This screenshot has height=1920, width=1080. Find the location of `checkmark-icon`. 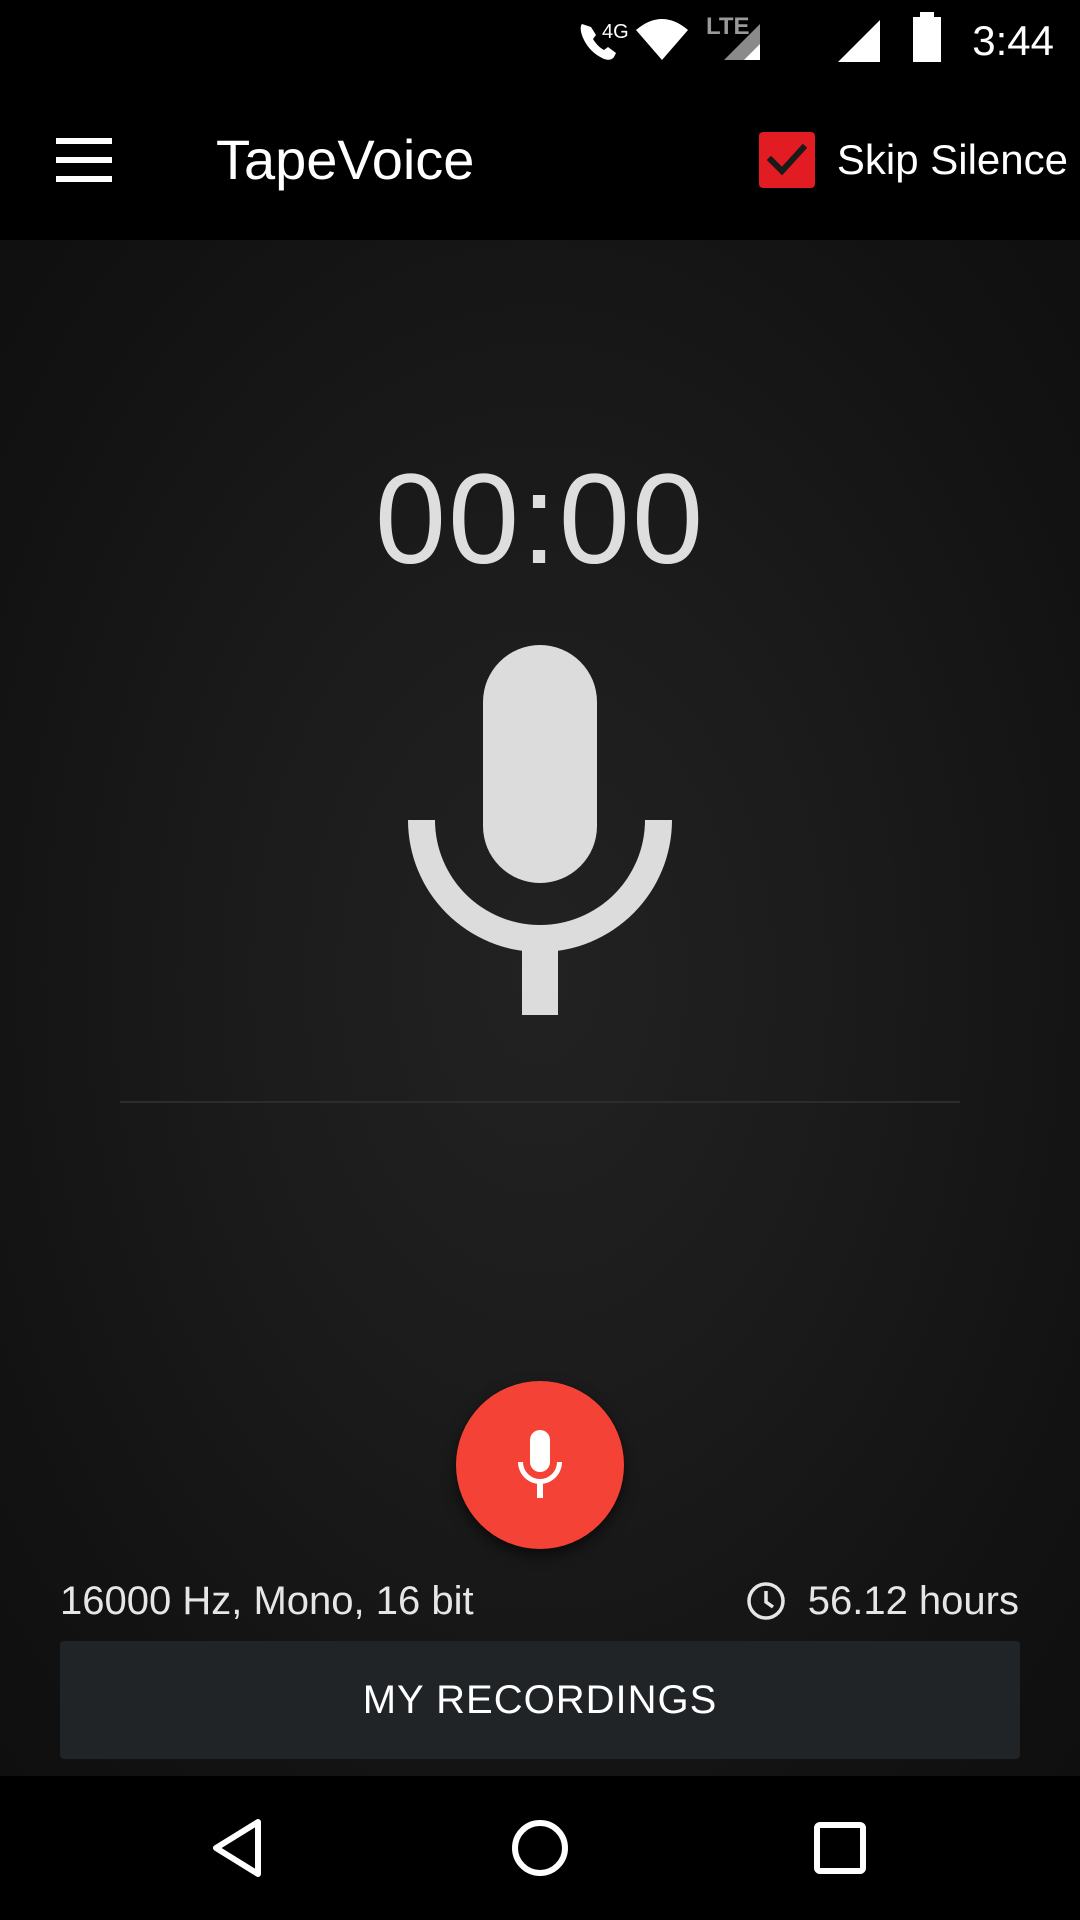

checkmark-icon is located at coordinates (787, 159).